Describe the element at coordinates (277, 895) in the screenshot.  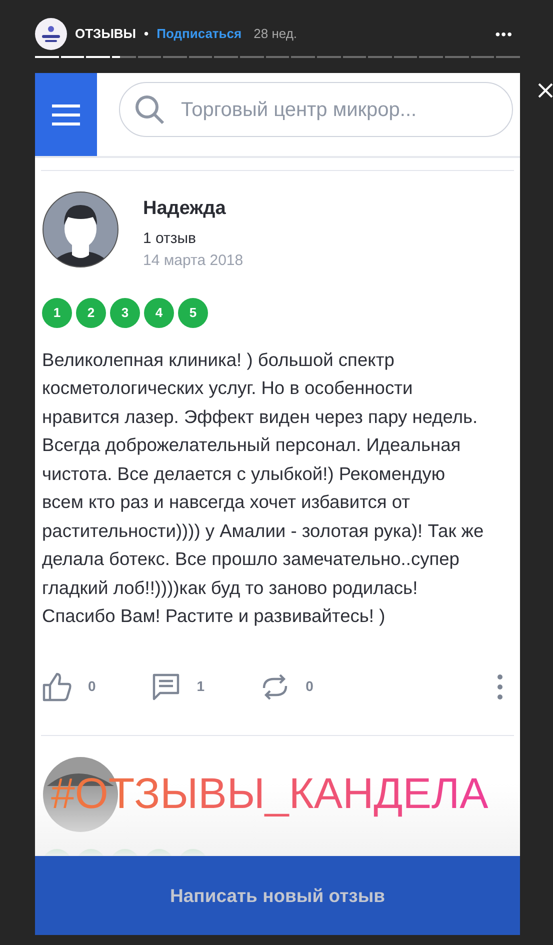
I see `write-review-button: Написать новый отзыв` at that location.